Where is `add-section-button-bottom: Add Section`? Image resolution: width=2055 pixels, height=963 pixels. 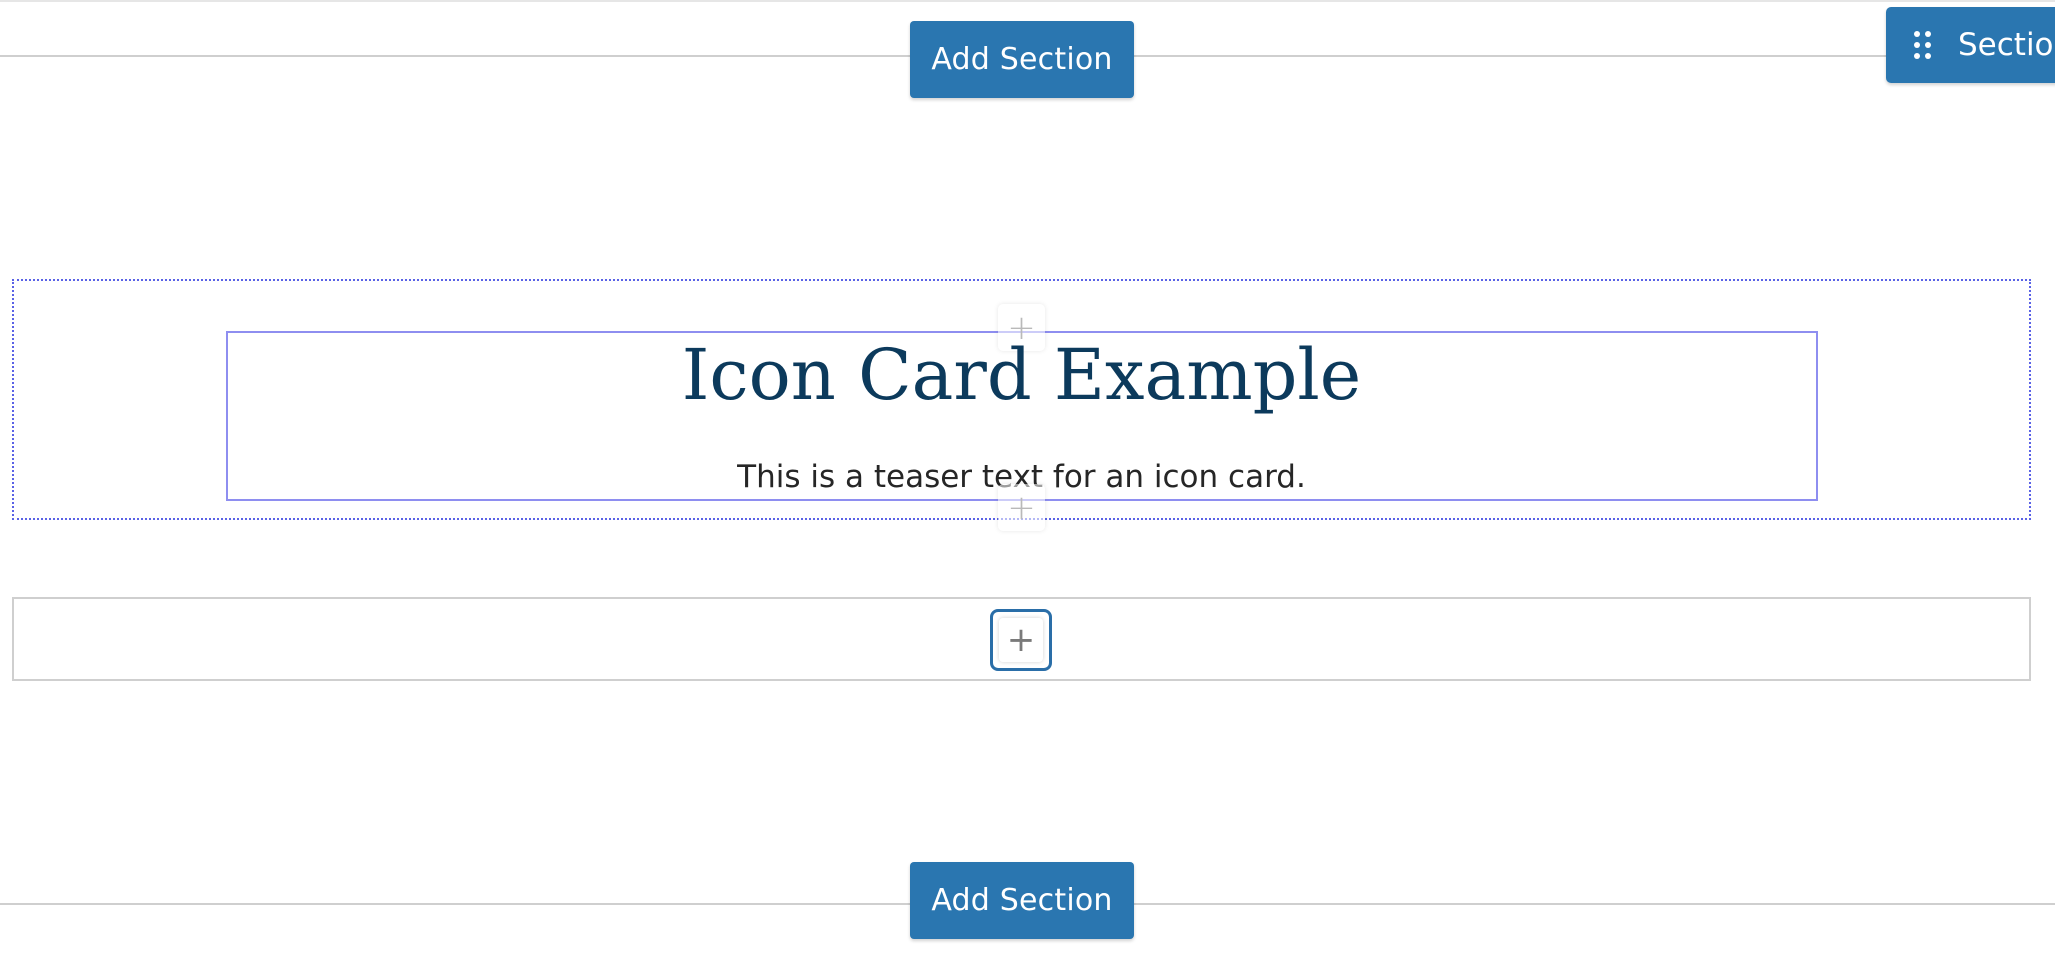
add-section-button-bottom: Add Section is located at coordinates (1022, 900).